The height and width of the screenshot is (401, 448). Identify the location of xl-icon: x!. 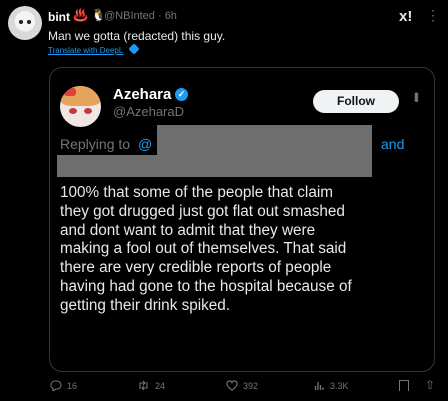
(405, 16).